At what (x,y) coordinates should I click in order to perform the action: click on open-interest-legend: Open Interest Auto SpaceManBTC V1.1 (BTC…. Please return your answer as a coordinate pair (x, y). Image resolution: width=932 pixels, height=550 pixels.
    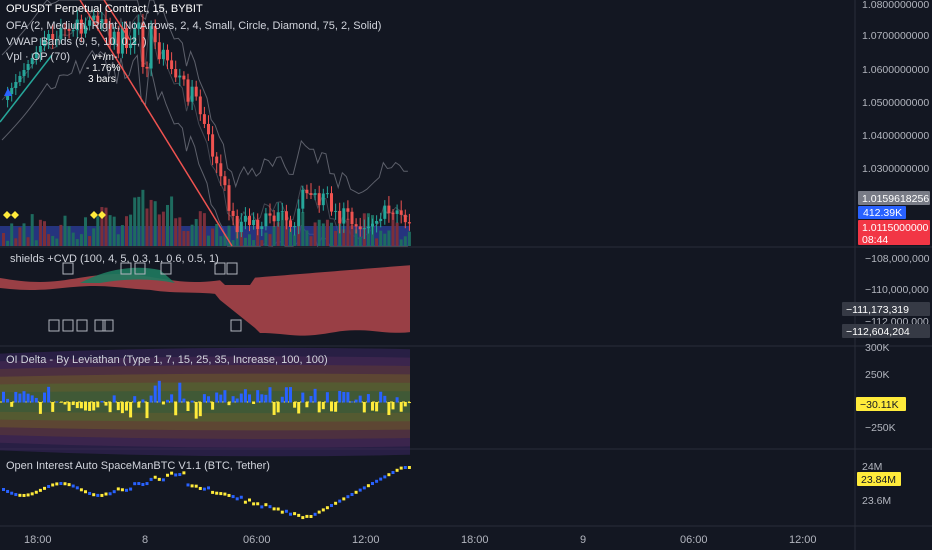
    Looking at the image, I should click on (138, 466).